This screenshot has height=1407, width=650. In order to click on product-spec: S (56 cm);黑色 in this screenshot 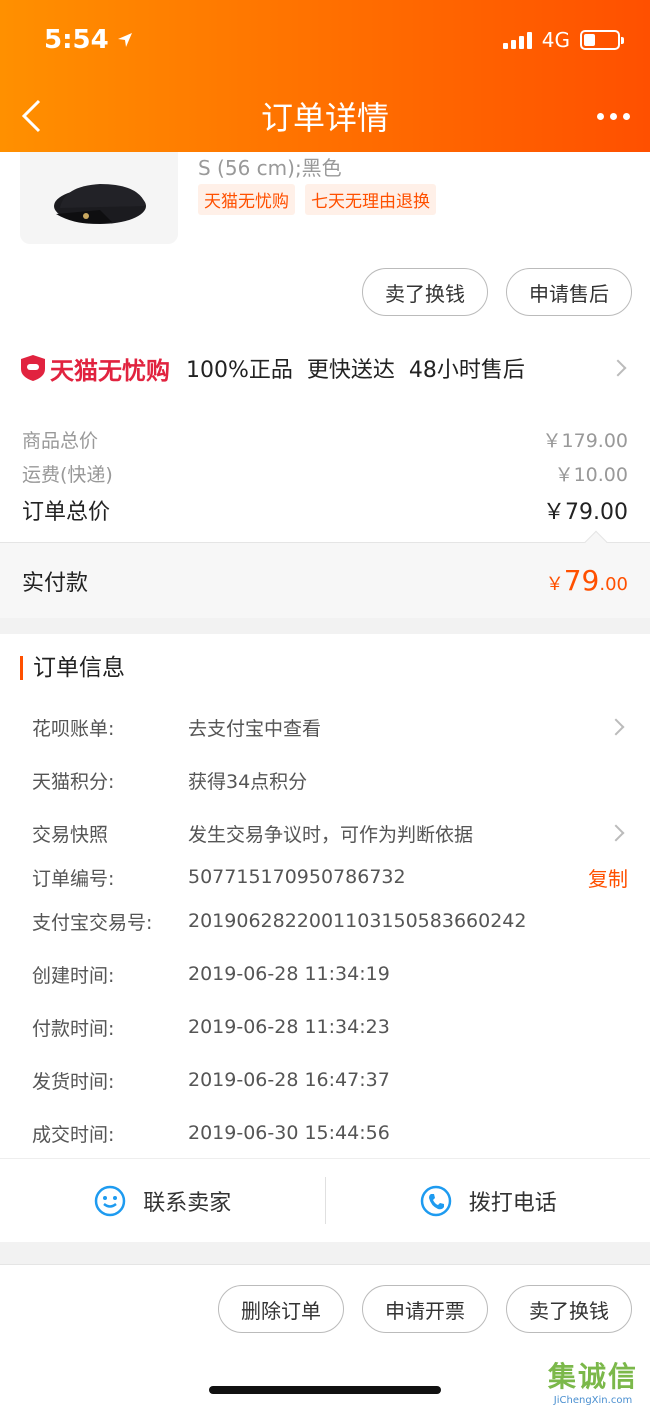, I will do `click(270, 168)`.